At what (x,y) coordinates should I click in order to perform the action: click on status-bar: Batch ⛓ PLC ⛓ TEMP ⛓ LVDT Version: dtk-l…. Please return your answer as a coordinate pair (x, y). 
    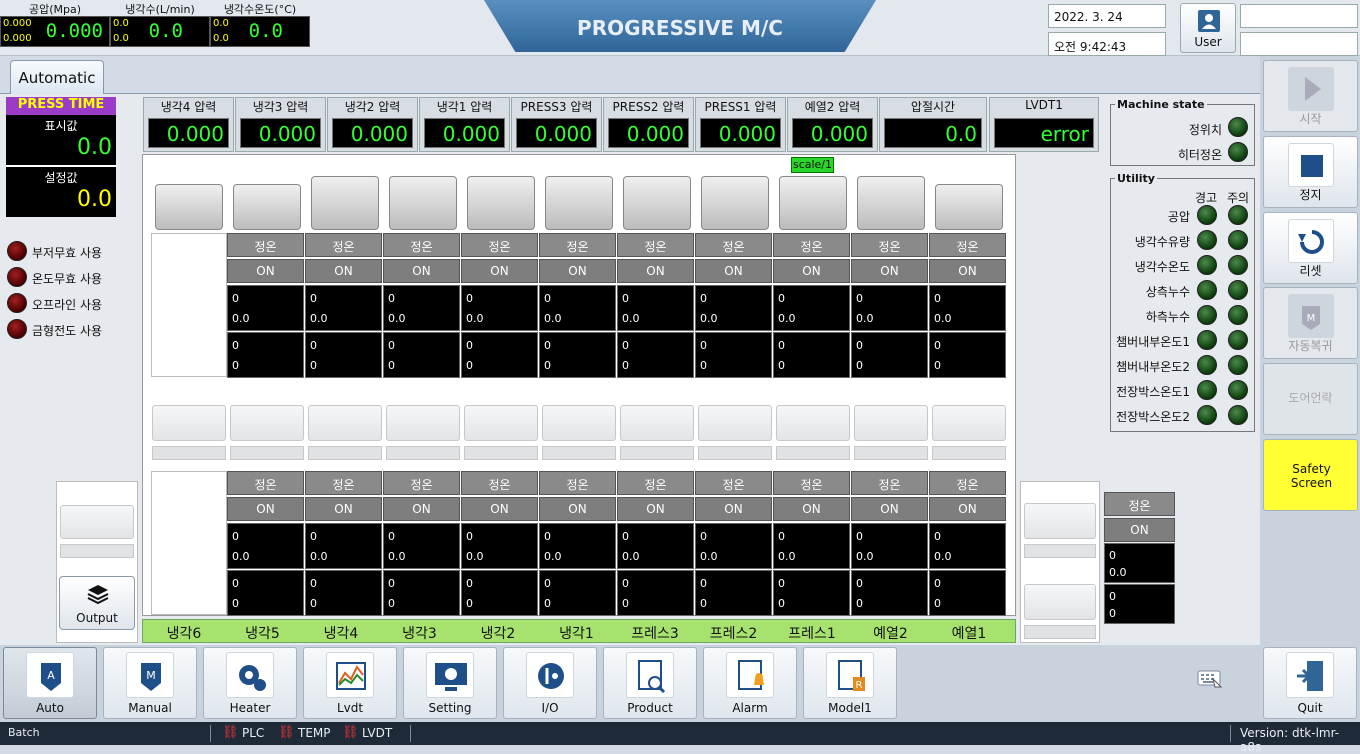
    Looking at the image, I should click on (680, 738).